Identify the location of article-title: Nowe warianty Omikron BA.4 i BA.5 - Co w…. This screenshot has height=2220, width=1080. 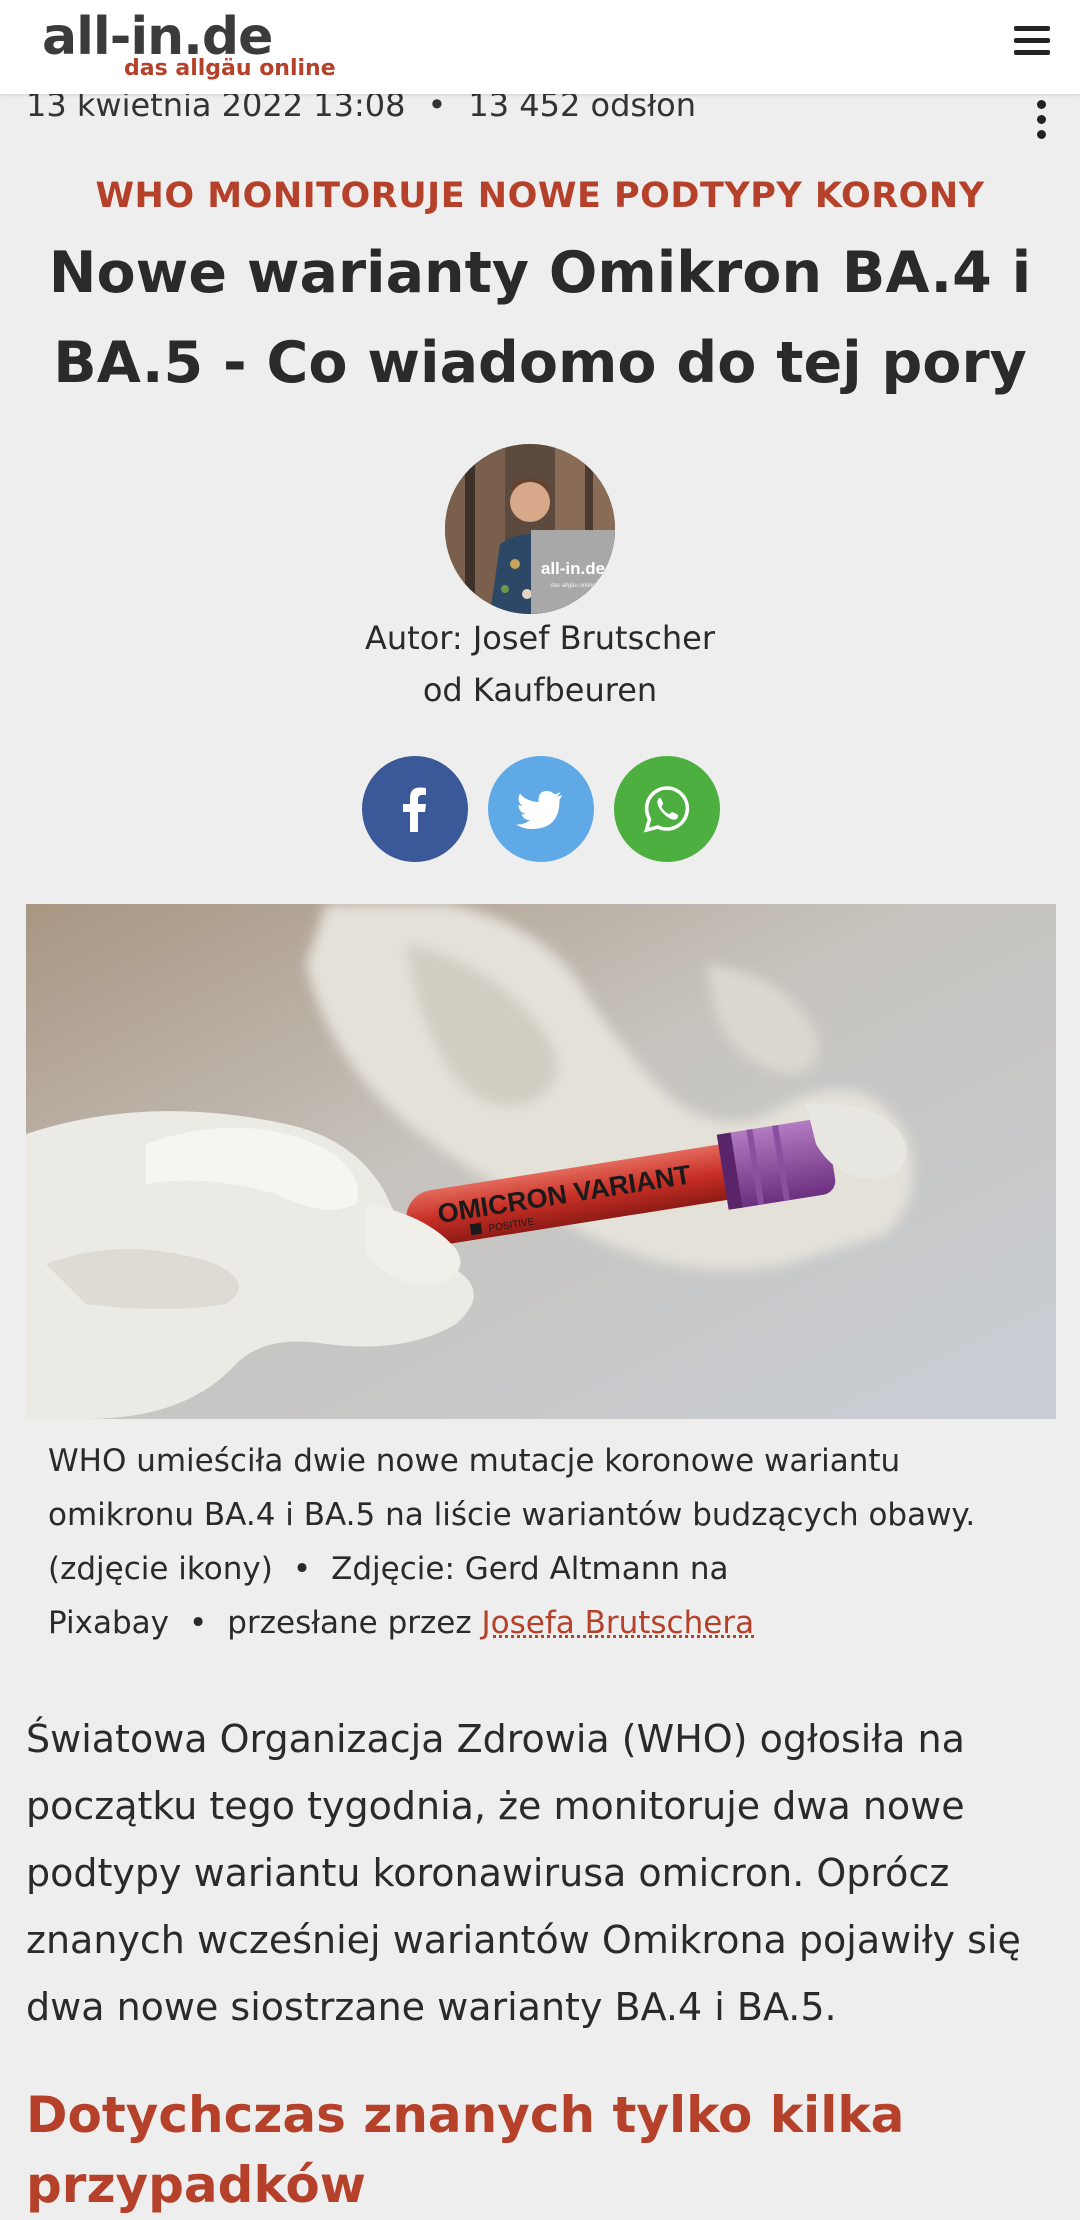
(540, 318).